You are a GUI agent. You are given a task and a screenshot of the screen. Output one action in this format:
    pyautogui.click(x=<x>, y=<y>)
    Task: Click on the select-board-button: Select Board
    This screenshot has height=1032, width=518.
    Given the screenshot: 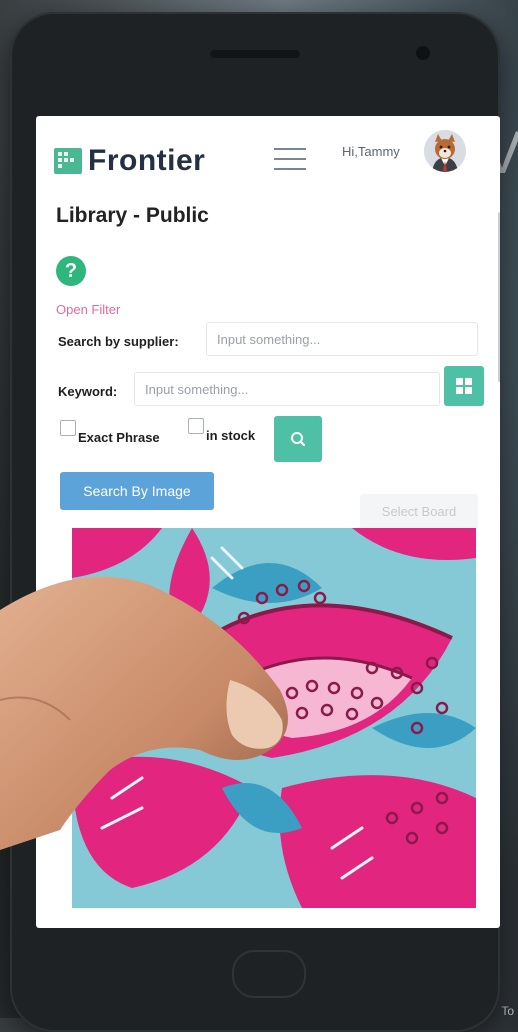 What is the action you would take?
    pyautogui.click(x=419, y=512)
    